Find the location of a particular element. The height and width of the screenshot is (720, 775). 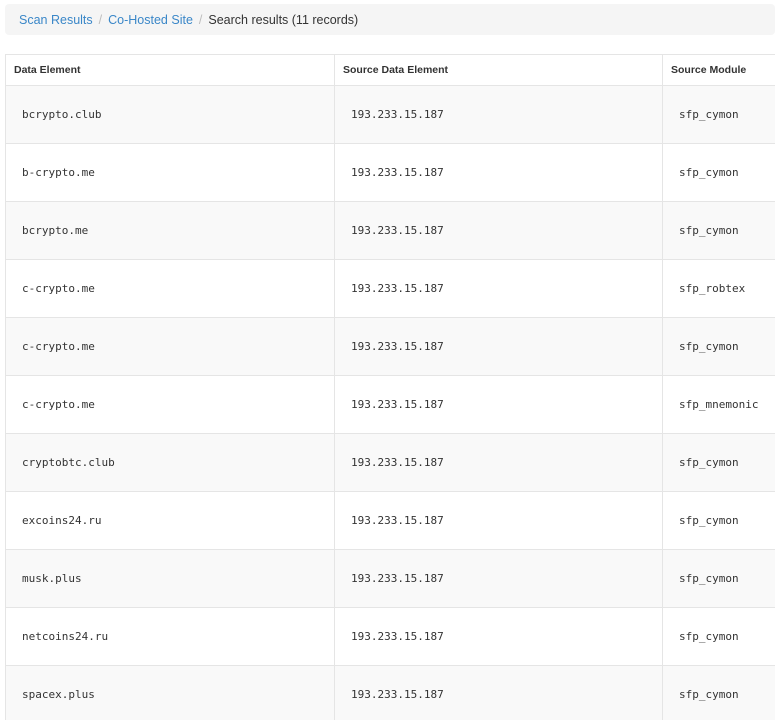

table-row: b-crypto.me 193.233.15.187 sfp_cymon is located at coordinates (390, 172).